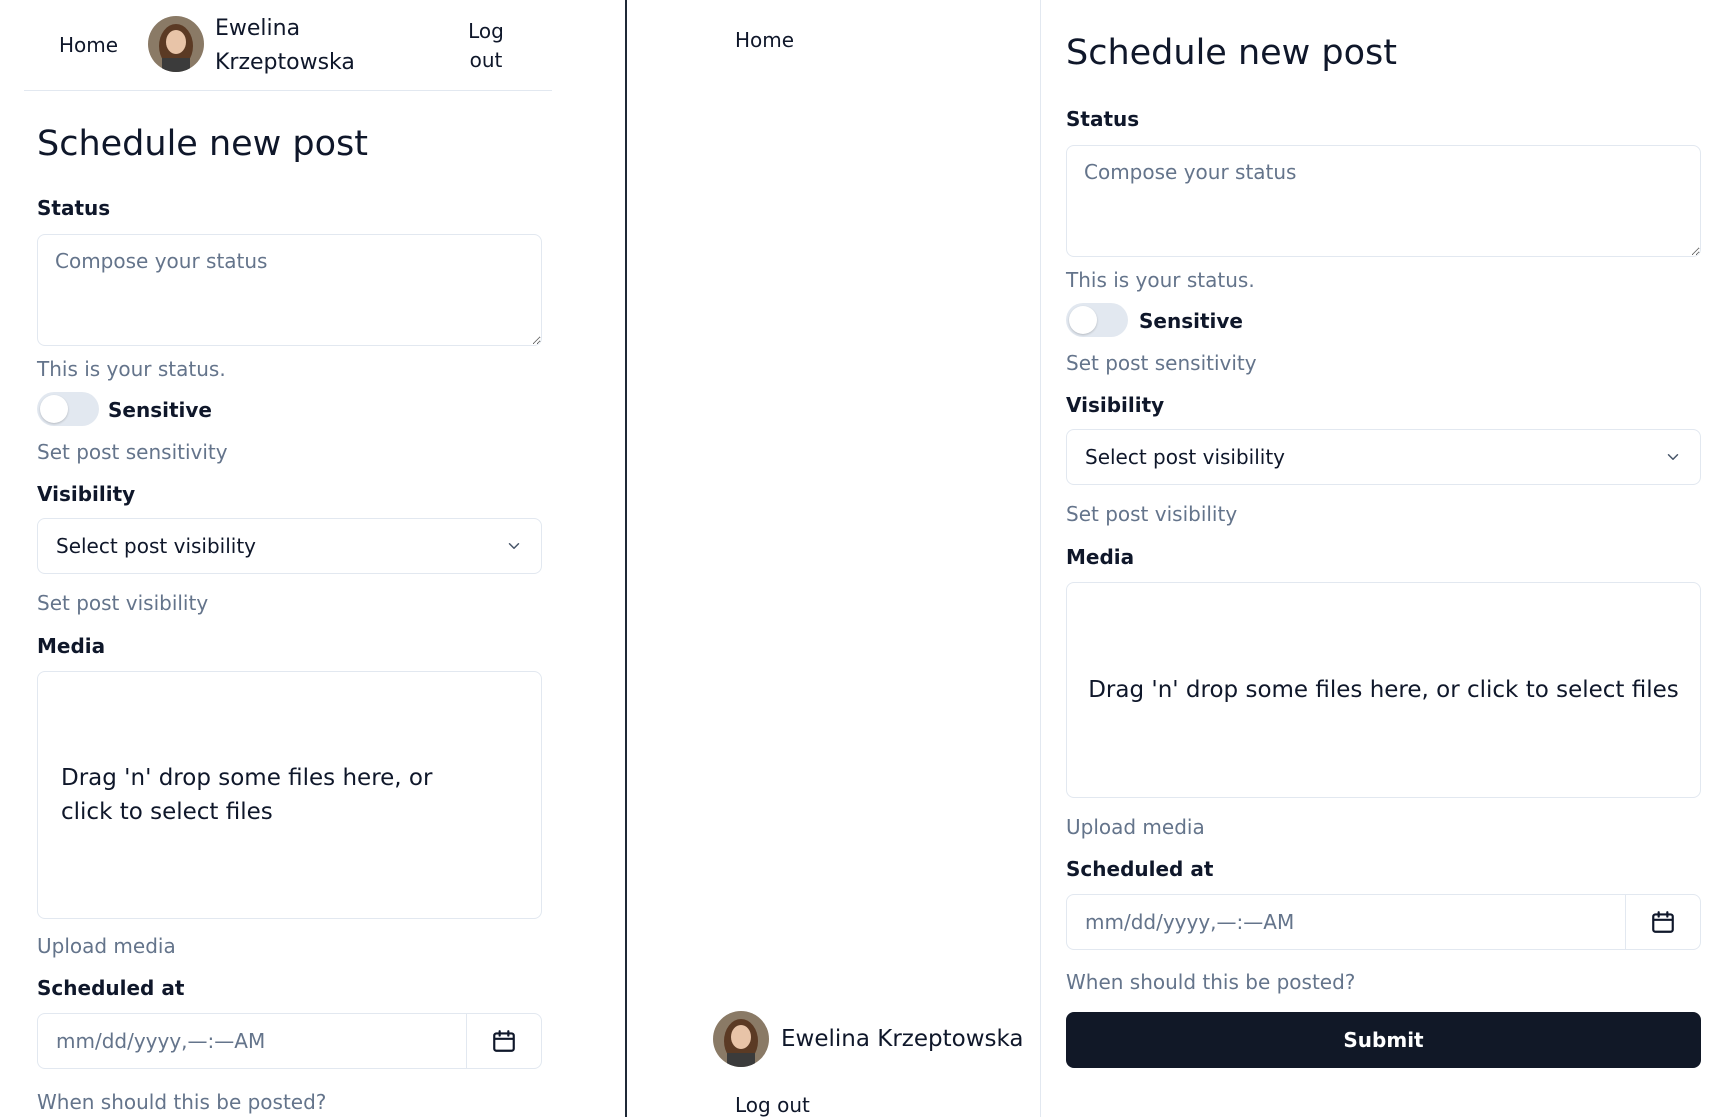 This screenshot has height=1117, width=1728. Describe the element at coordinates (285, 45) in the screenshot. I see `user-name: Ewelina Krzeptowska` at that location.